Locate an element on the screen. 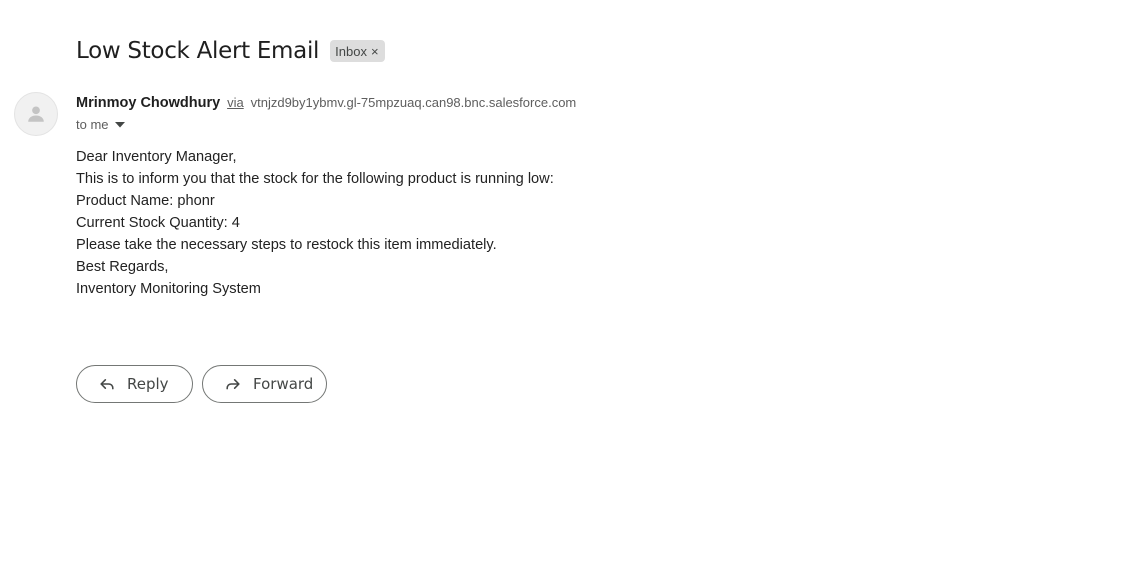  forward-label: Forward is located at coordinates (283, 384).